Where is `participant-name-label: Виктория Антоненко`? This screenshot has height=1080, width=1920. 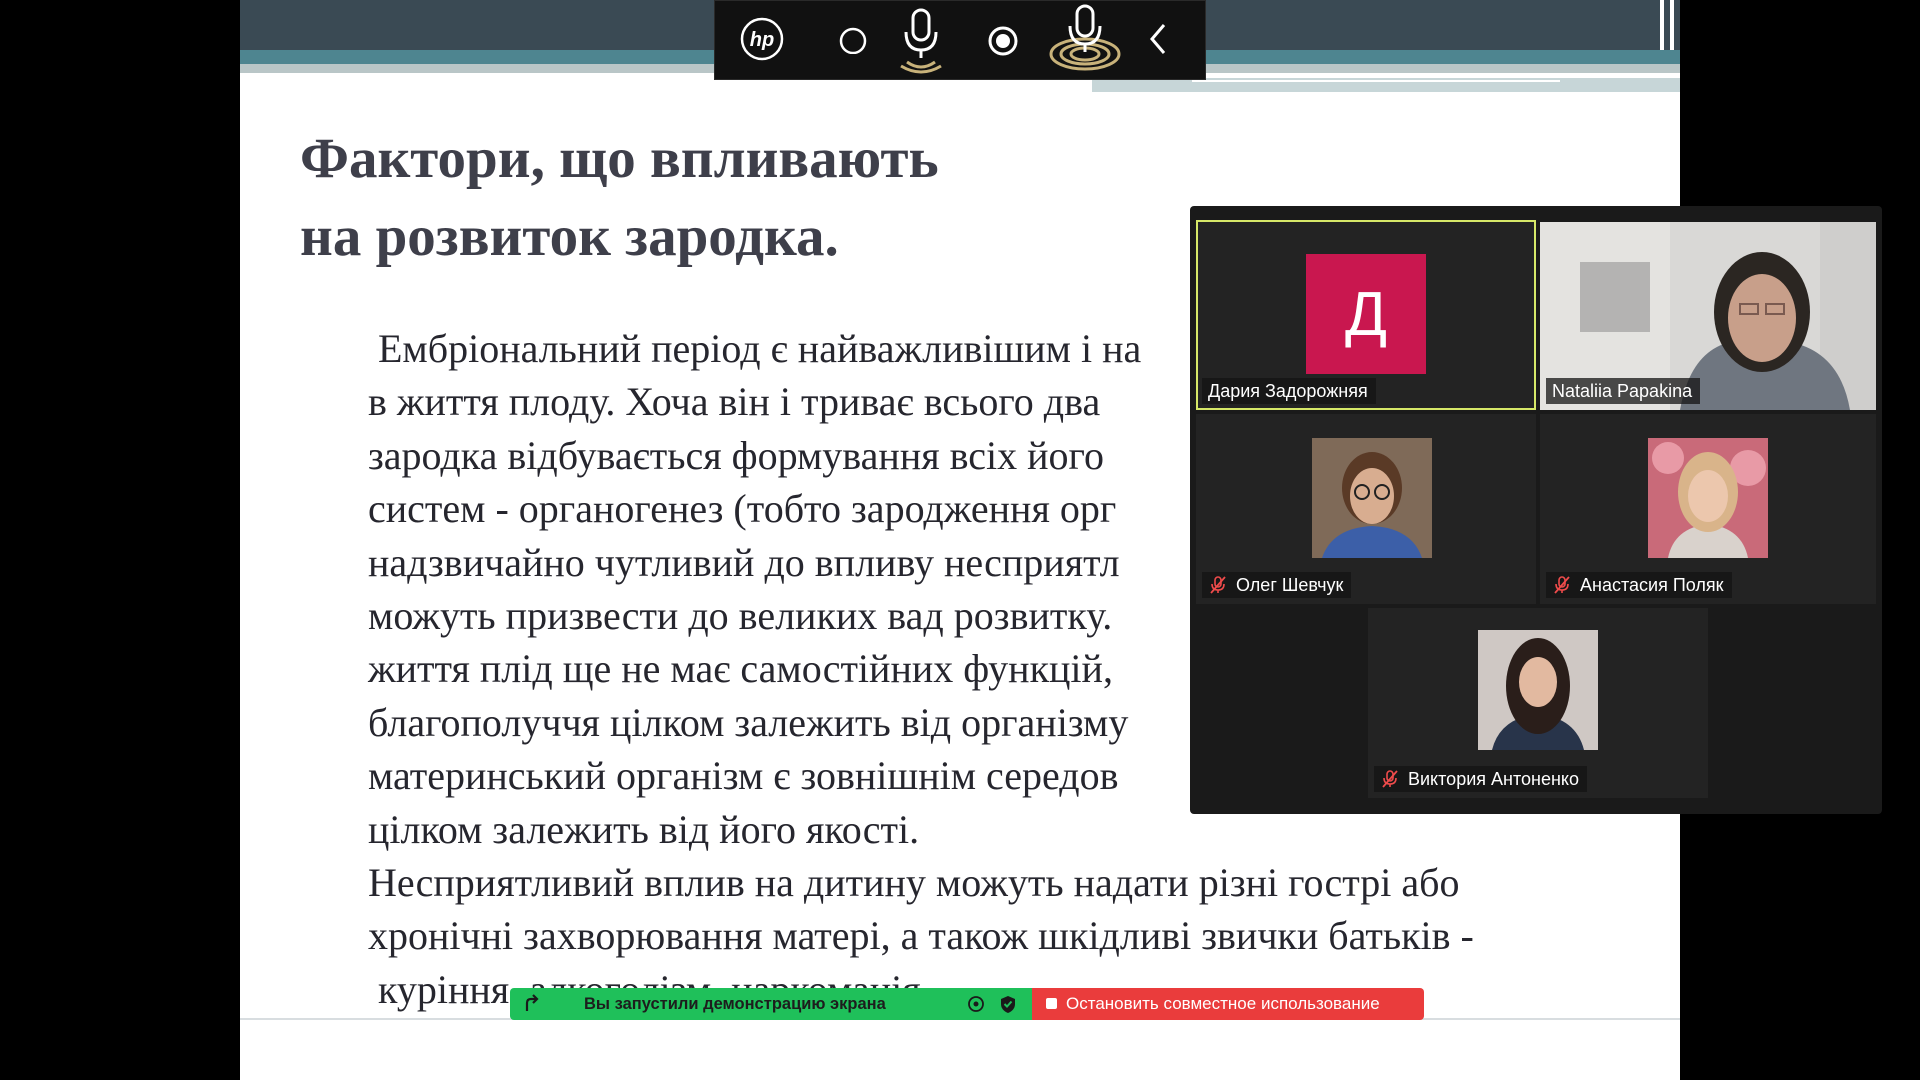 participant-name-label: Виктория Антоненко is located at coordinates (1493, 779).